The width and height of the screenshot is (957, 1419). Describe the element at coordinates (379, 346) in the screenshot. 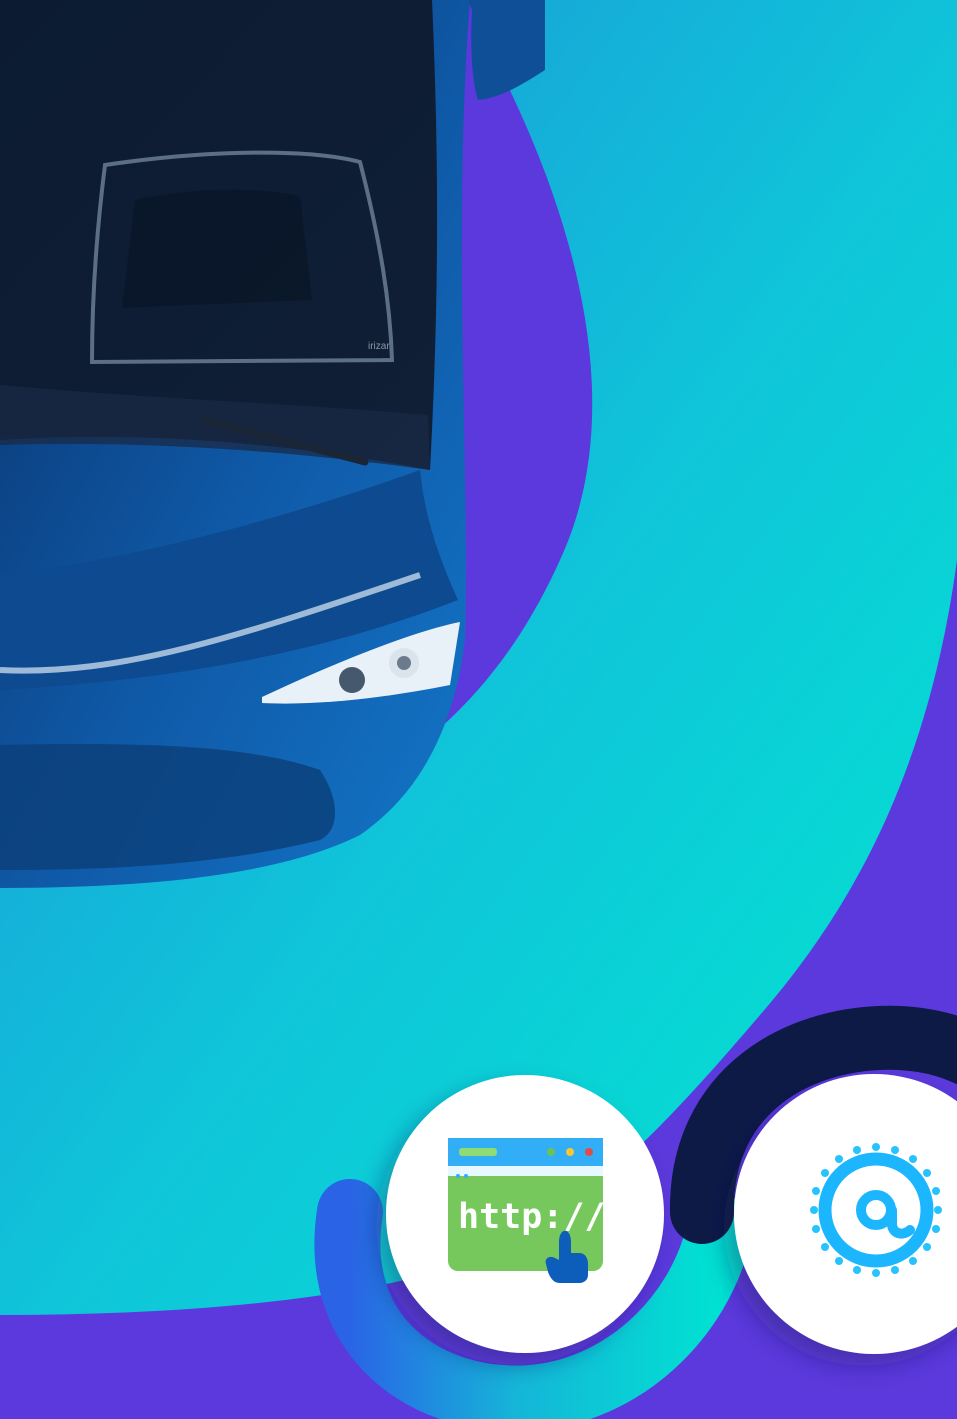

I see `bus-brand-logo: irizar` at that location.